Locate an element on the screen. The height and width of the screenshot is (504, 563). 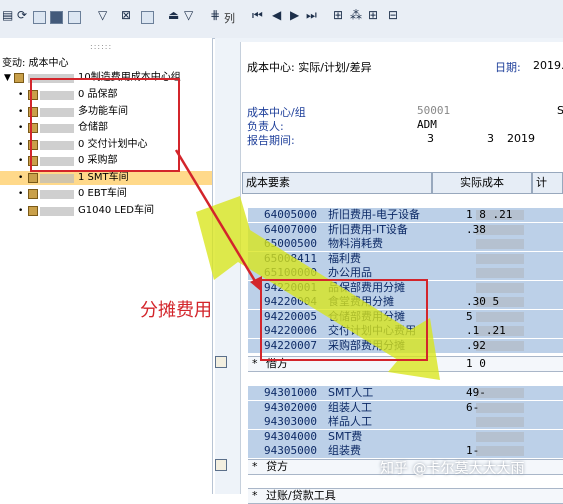
allocation-highlight-box is located at coordinates (344, 320).